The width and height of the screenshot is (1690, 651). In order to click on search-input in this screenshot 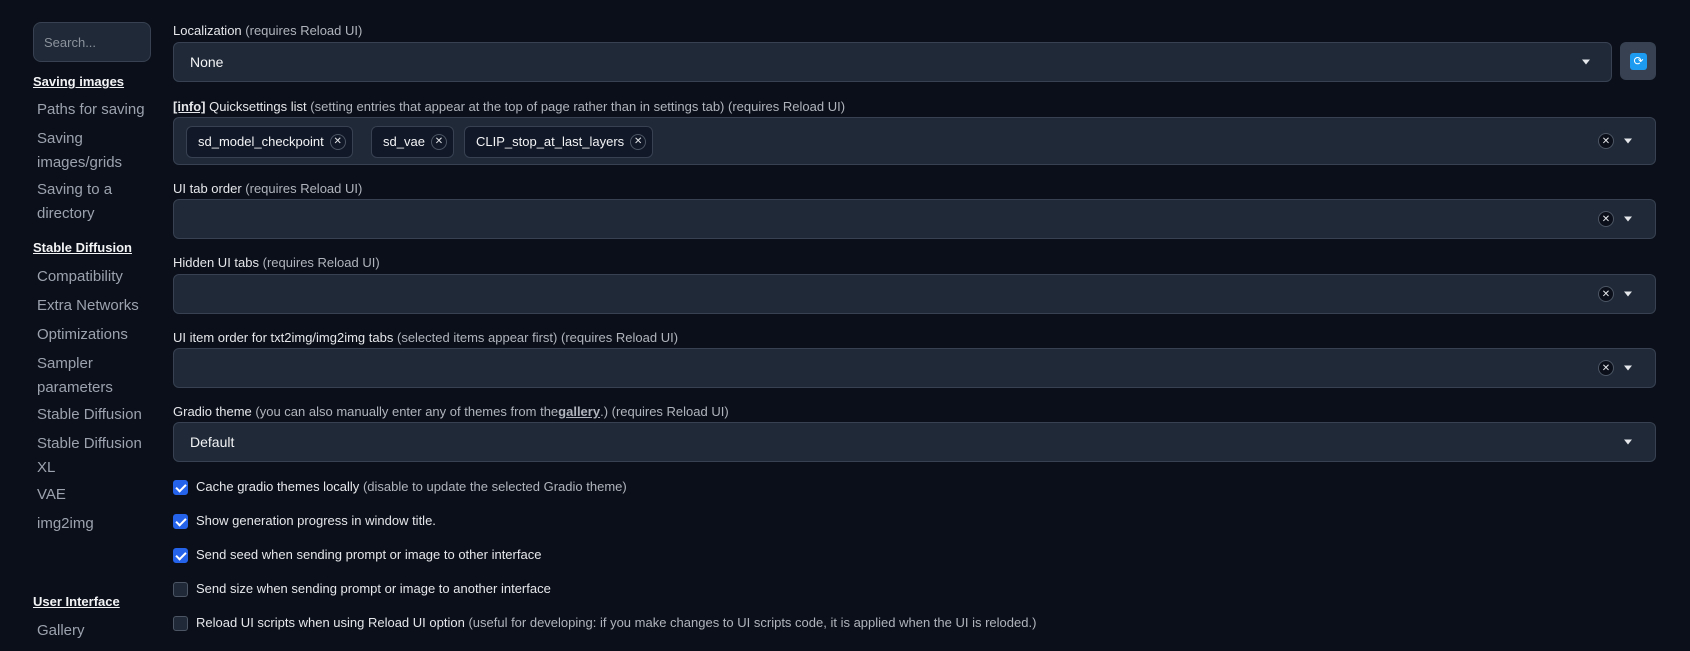, I will do `click(92, 42)`.